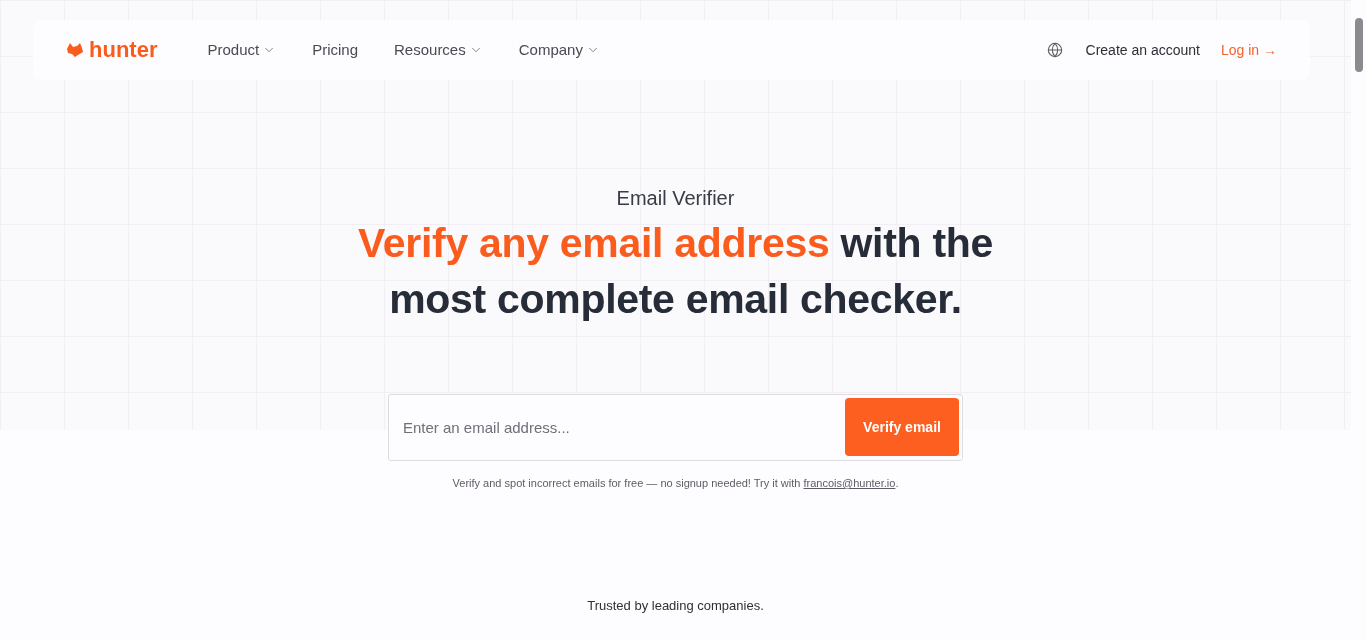  What do you see at coordinates (675, 271) in the screenshot?
I see `hero-heading: Verify any email address with the most complete email checker.` at bounding box center [675, 271].